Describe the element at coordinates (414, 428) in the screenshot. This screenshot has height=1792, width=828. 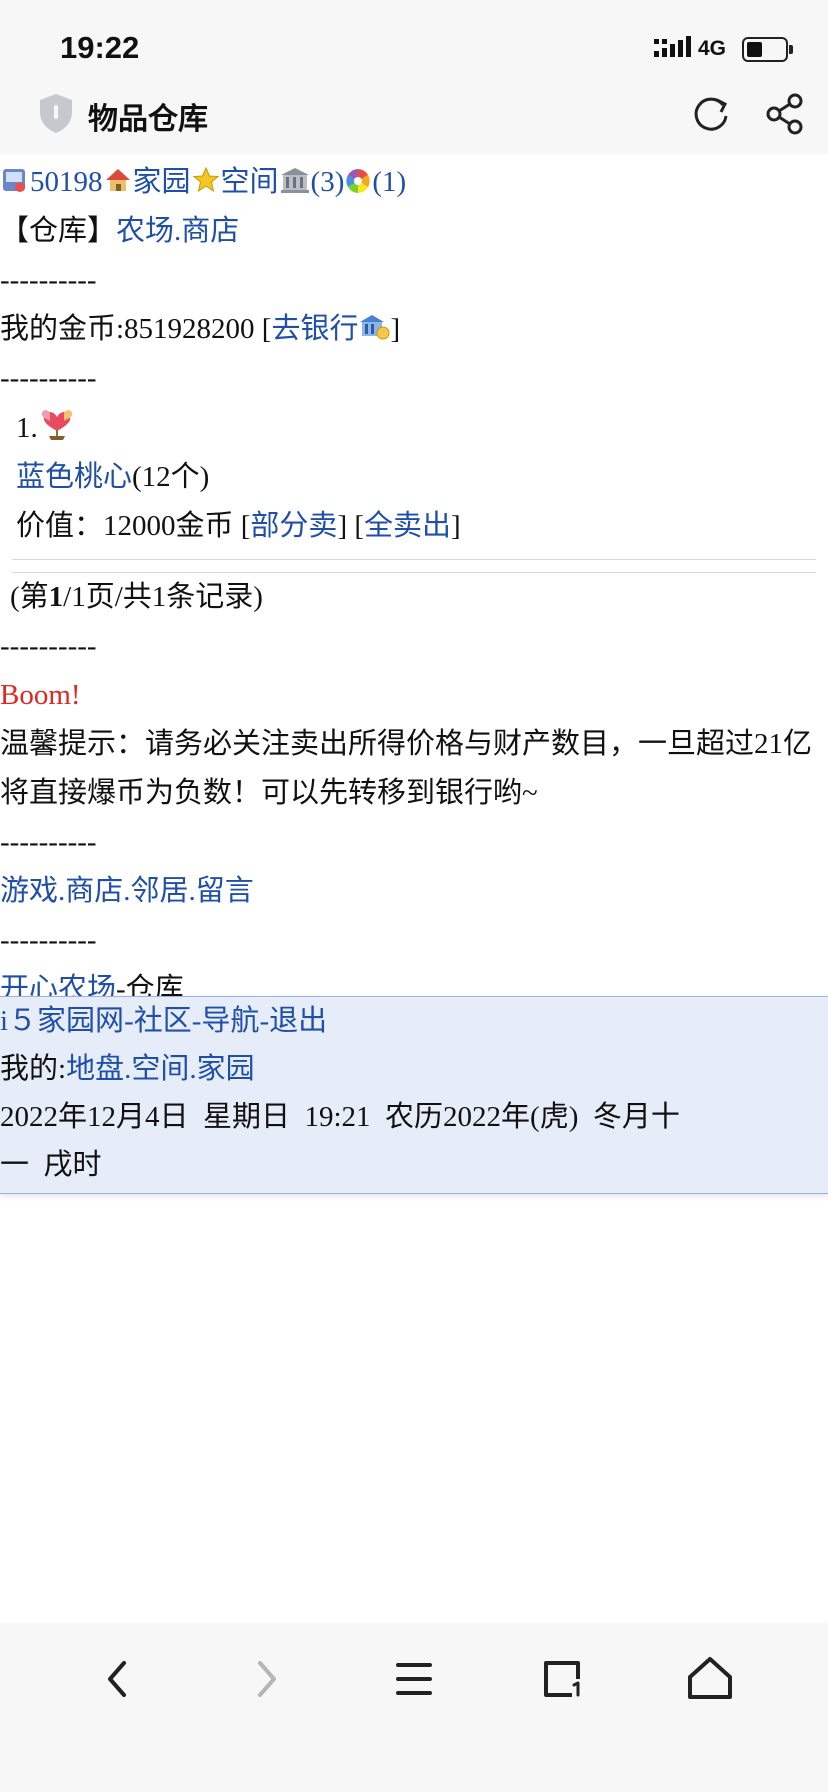
I see `item-index-row: 1.` at that location.